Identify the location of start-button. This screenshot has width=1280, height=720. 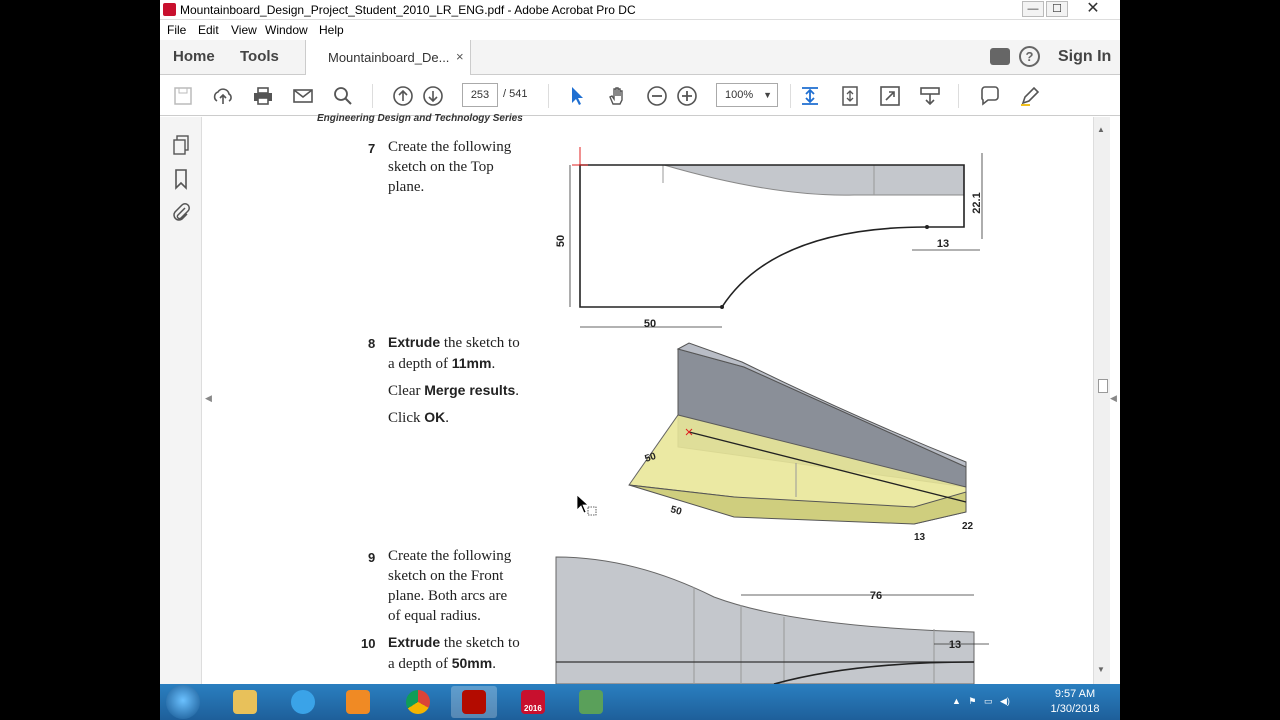
(183, 702).